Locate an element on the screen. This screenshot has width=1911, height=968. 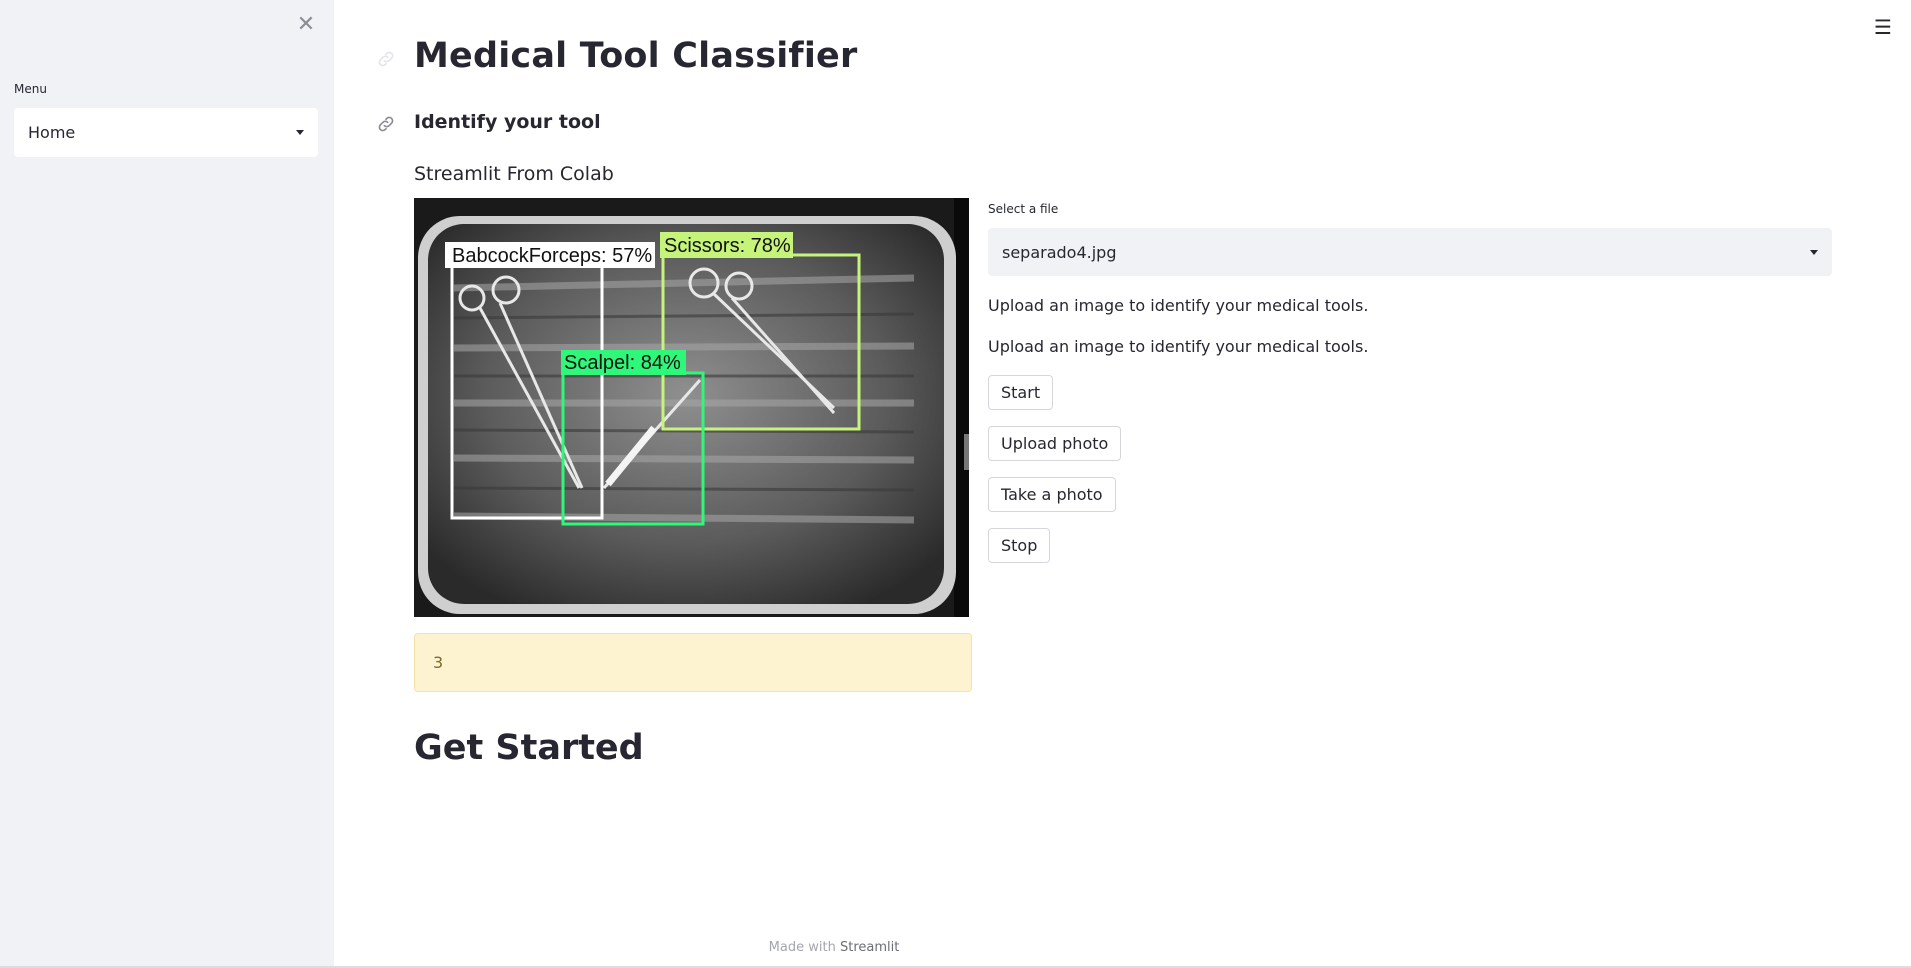
file-select-label: Select a file is located at coordinates (1023, 209).